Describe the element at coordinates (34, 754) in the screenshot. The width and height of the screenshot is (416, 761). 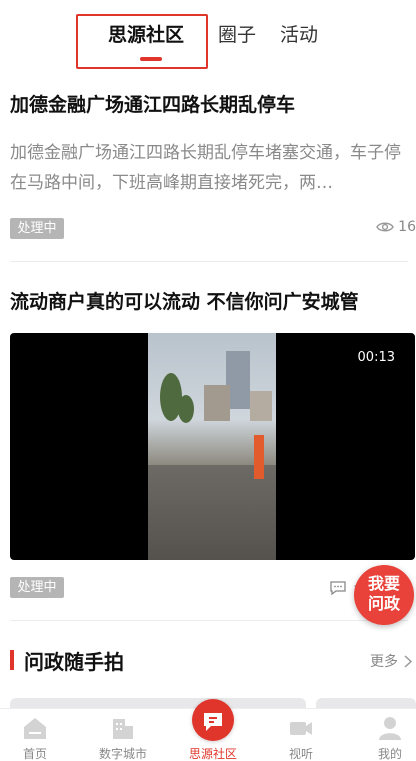
I see `nav-label: 首页` at that location.